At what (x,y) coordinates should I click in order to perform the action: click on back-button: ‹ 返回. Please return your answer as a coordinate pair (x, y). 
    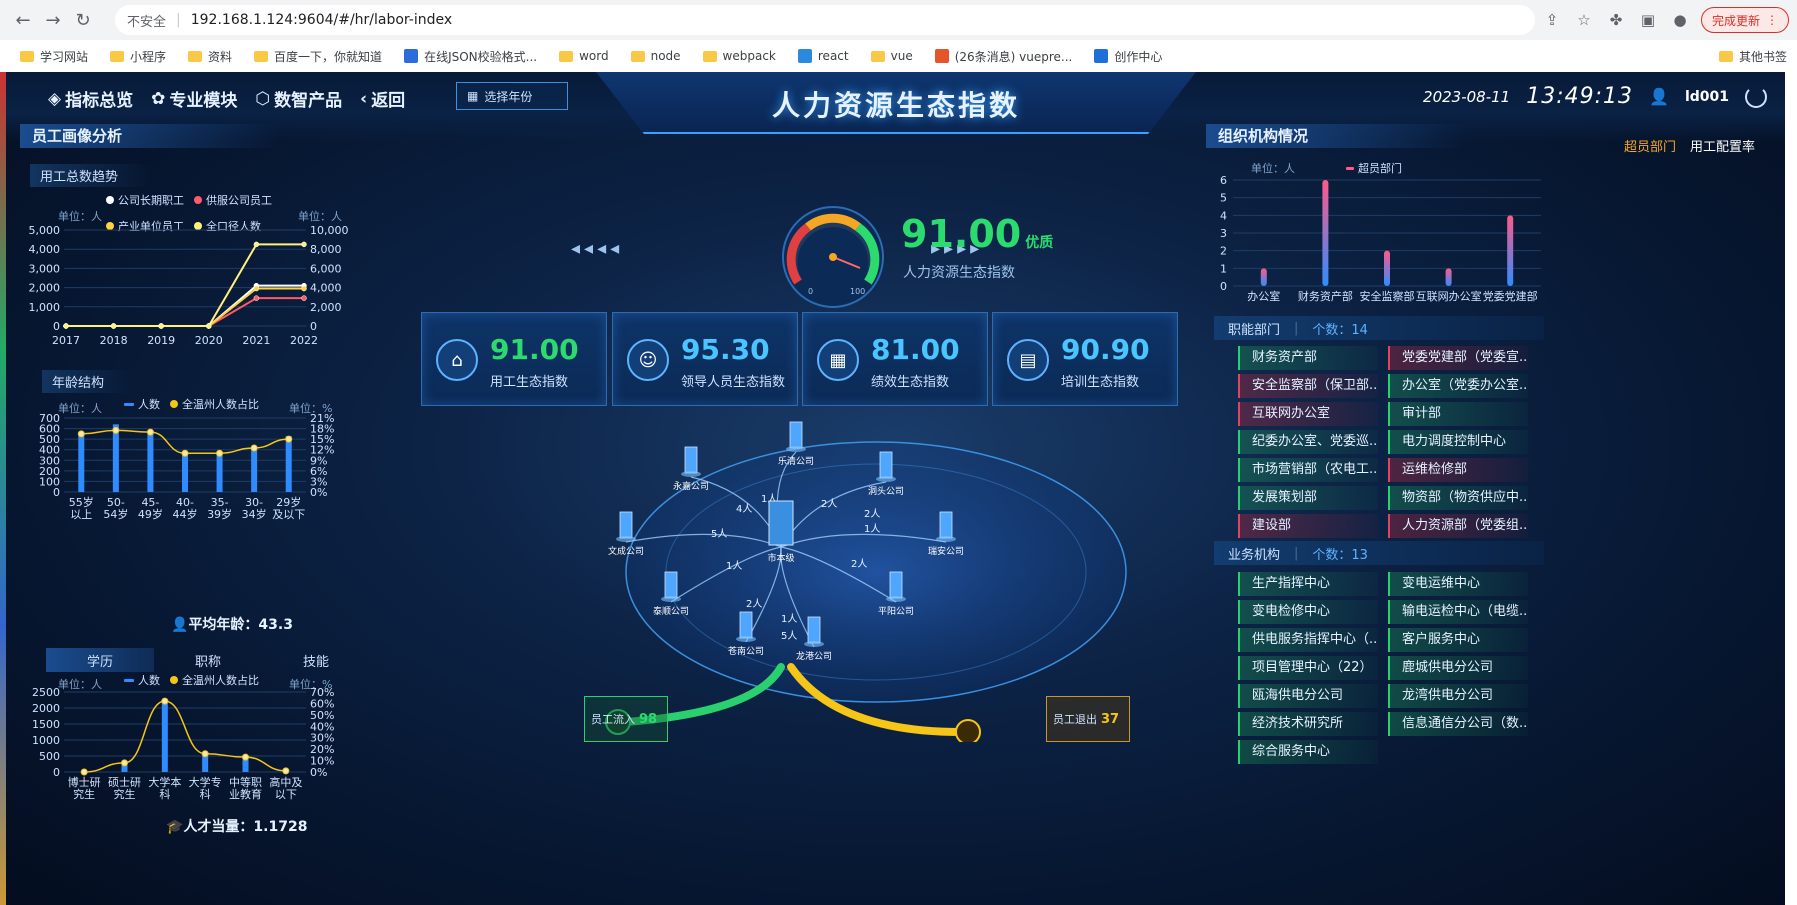
    Looking at the image, I should click on (382, 99).